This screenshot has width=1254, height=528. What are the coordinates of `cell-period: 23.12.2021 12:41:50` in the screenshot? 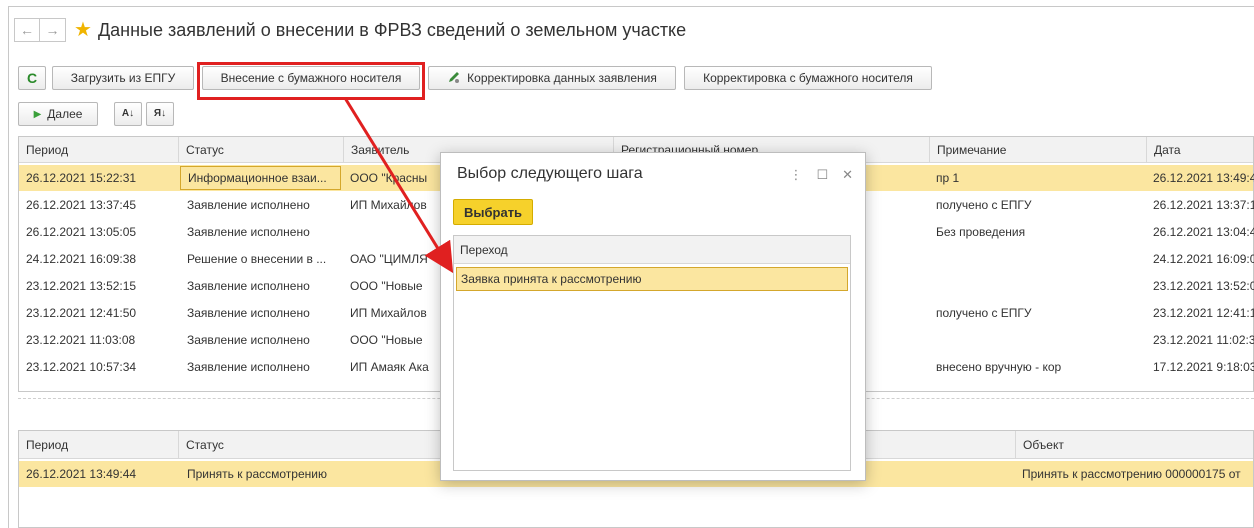 It's located at (81, 313).